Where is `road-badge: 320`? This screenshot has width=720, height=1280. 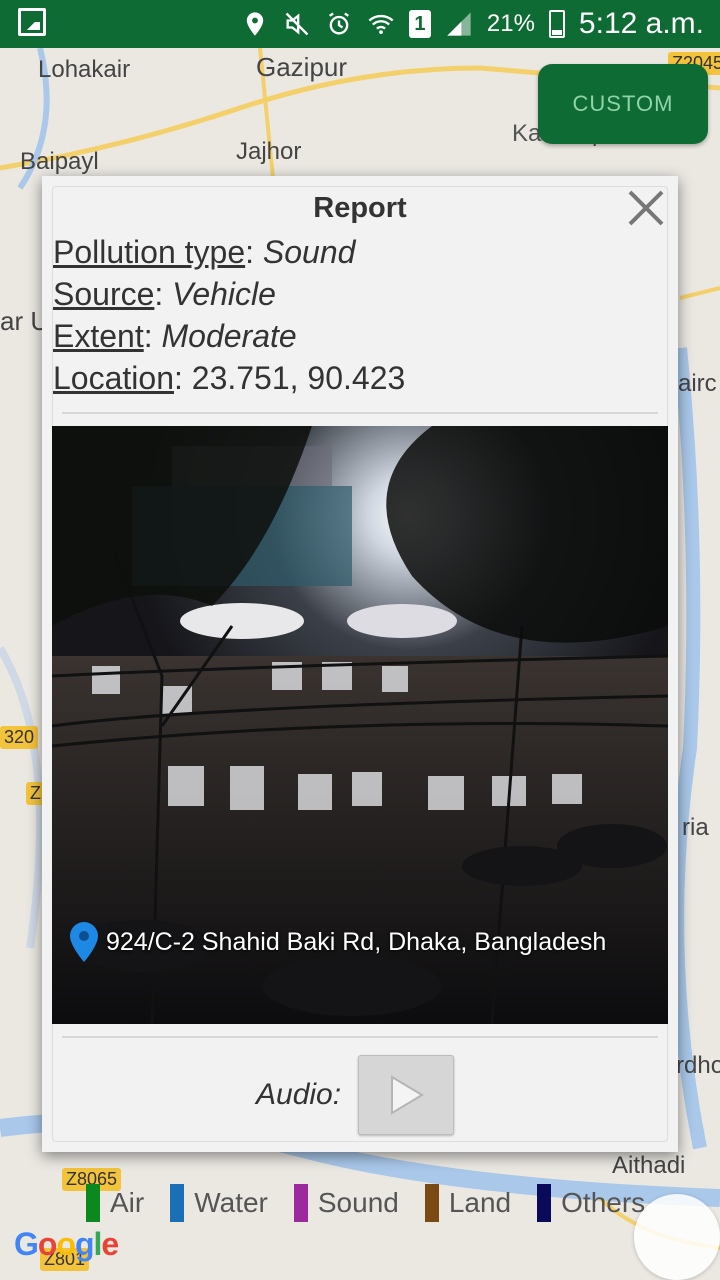 road-badge: 320 is located at coordinates (19, 737).